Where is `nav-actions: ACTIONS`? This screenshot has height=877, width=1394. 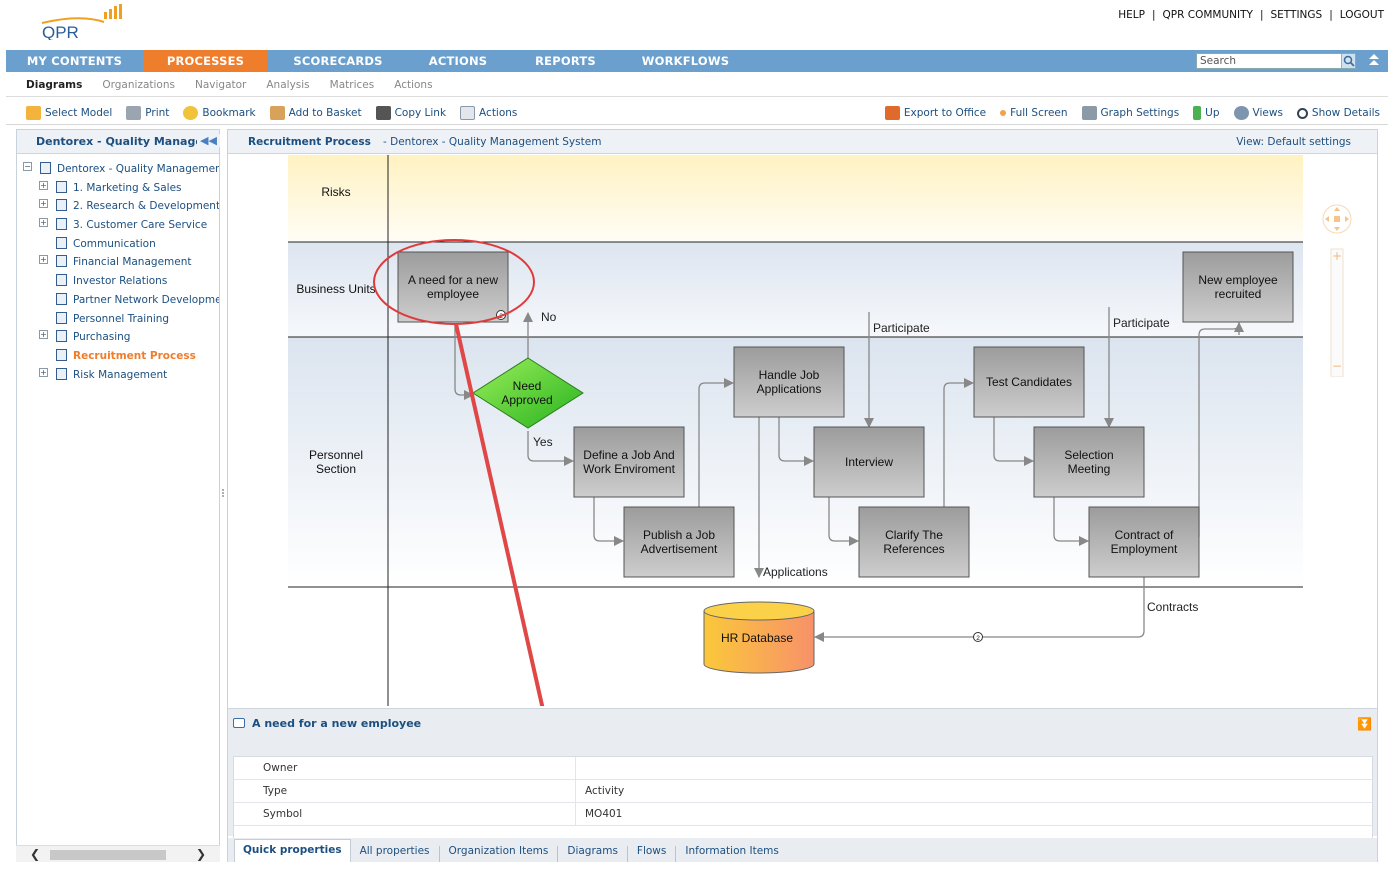
nav-actions: ACTIONS is located at coordinates (458, 61).